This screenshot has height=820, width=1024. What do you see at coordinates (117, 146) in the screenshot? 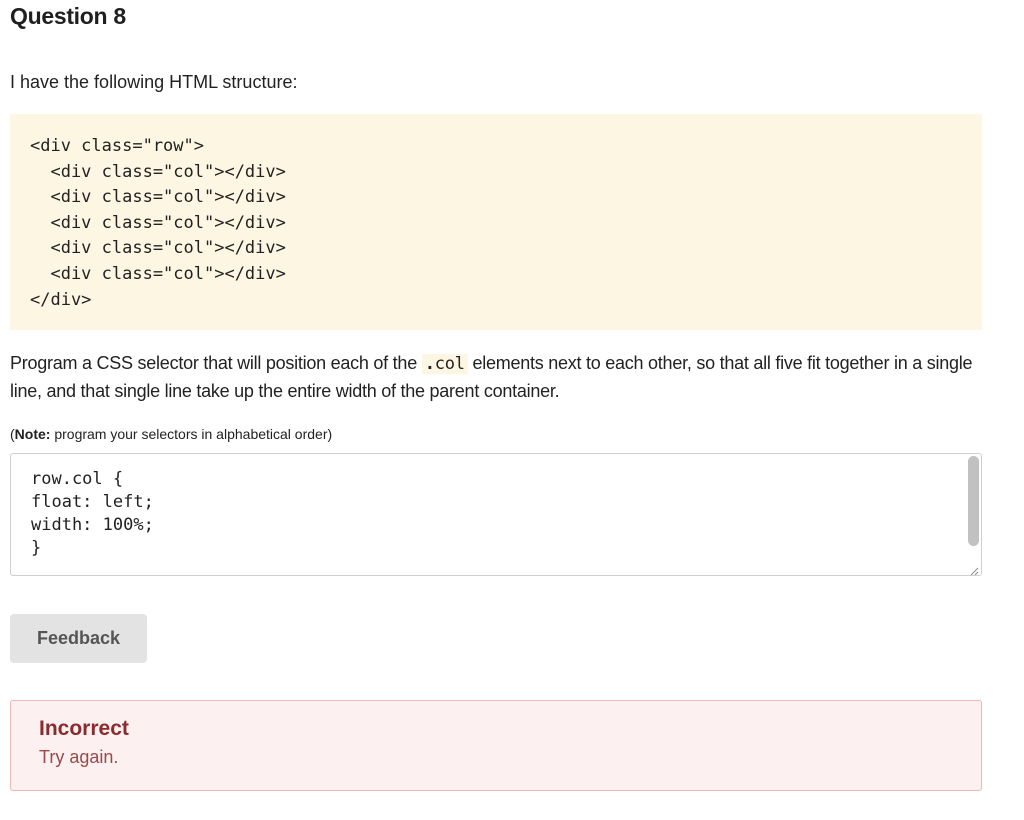
I see `code-line: <div class="row">` at bounding box center [117, 146].